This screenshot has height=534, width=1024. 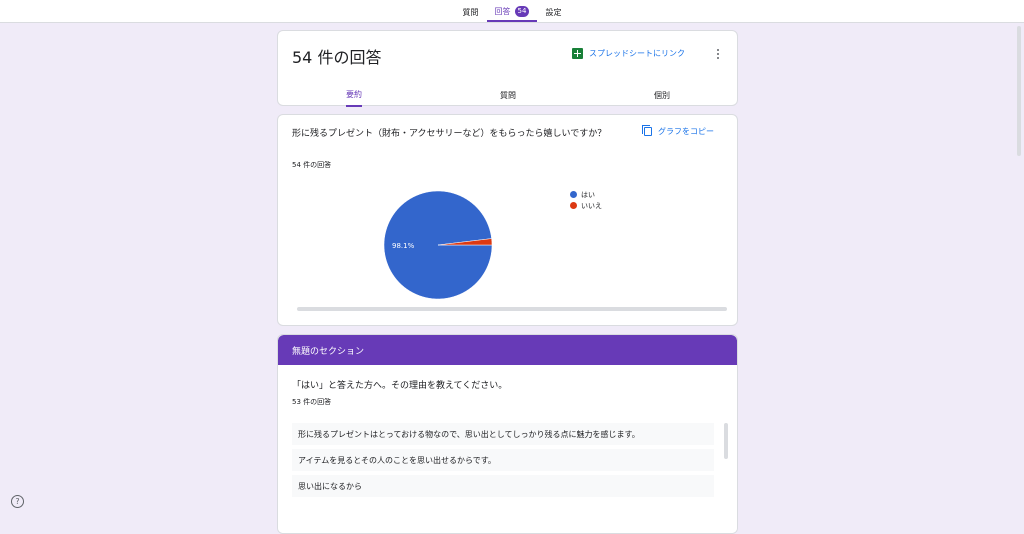 What do you see at coordinates (726, 441) in the screenshot?
I see `answer-list-scrollbar` at bounding box center [726, 441].